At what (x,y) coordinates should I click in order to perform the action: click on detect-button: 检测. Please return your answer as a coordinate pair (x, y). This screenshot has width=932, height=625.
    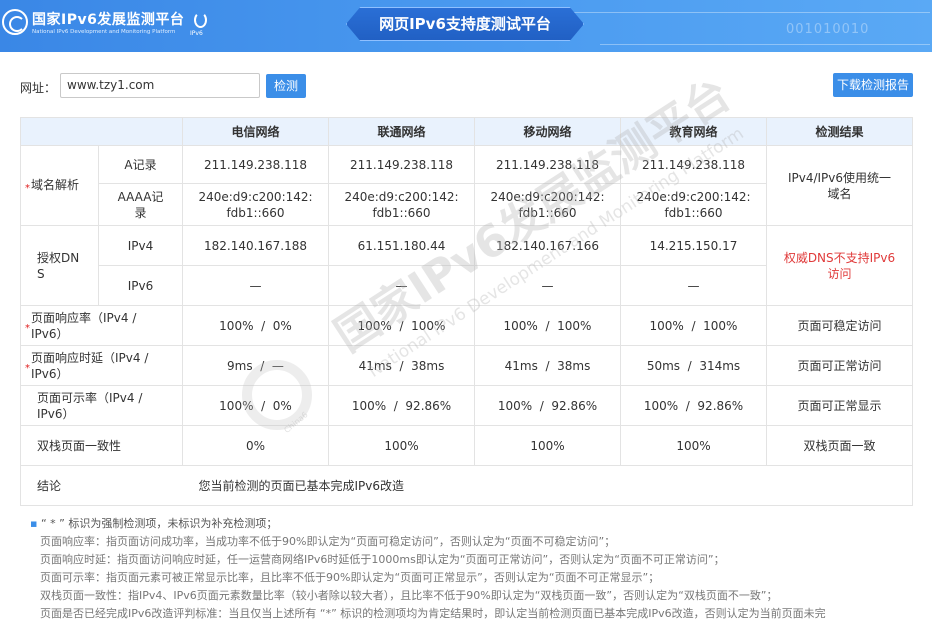
    Looking at the image, I should click on (286, 86).